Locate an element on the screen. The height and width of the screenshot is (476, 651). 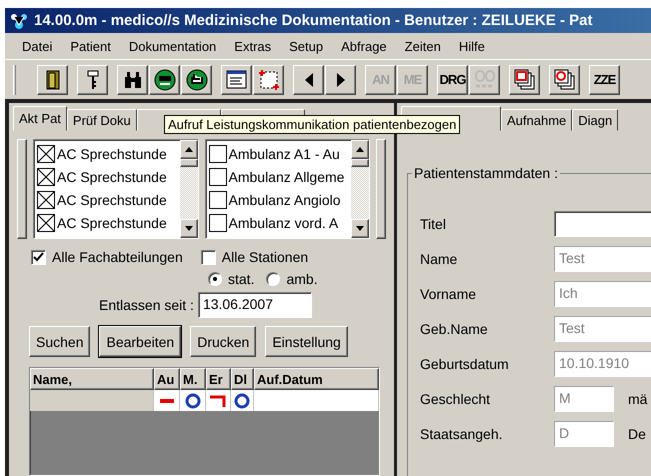
field-label: Name is located at coordinates (439, 259).